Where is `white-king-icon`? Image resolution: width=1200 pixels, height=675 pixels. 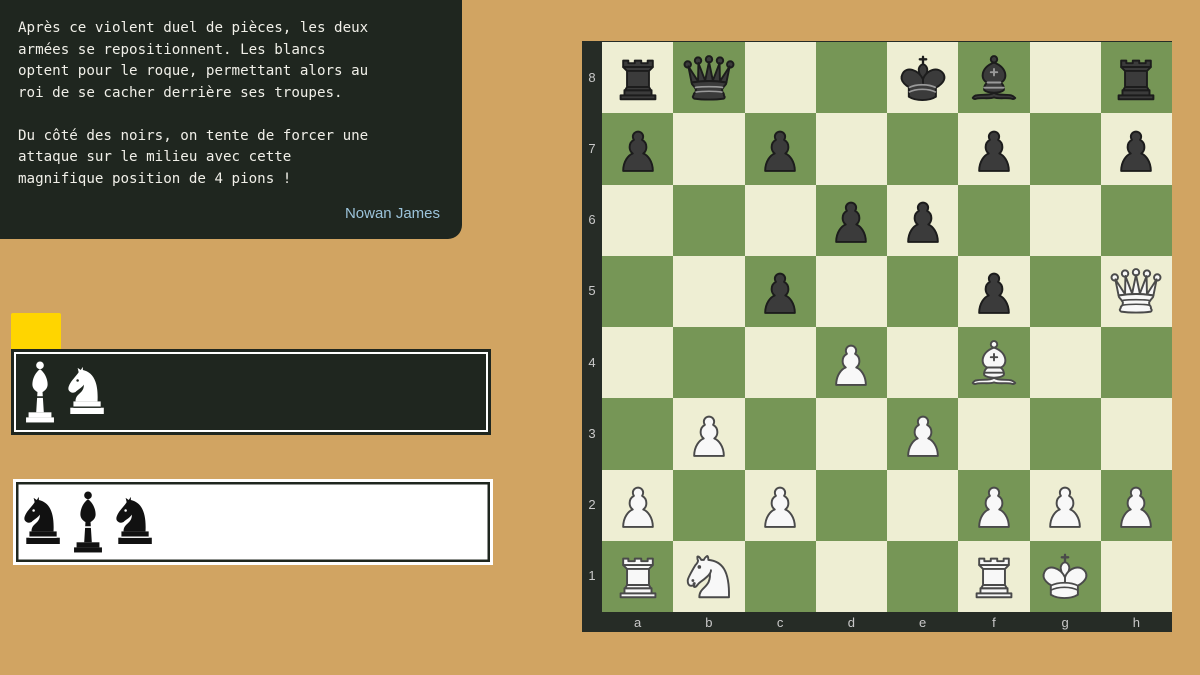 white-king-icon is located at coordinates (1065, 576).